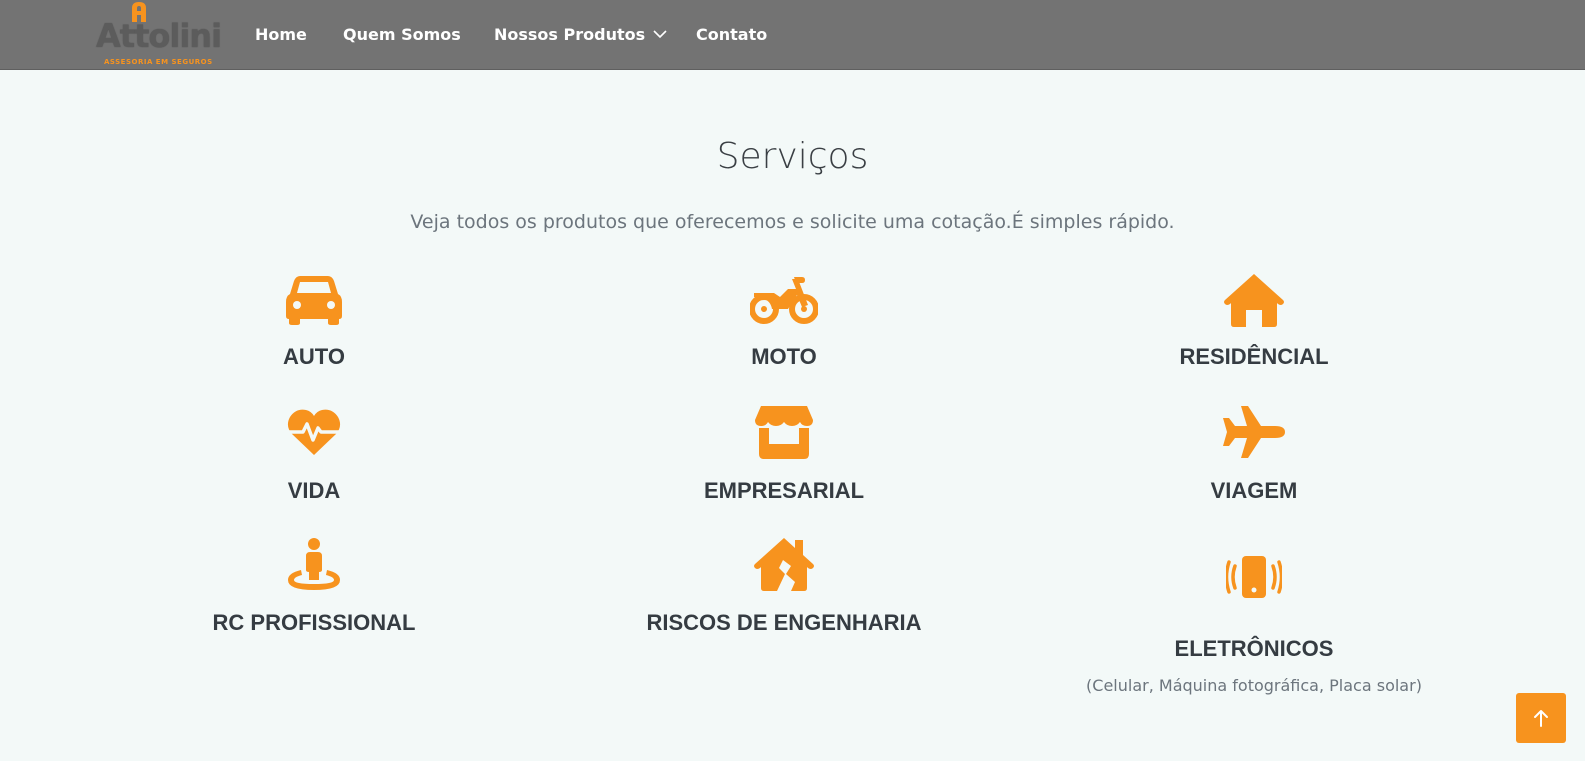 The image size is (1585, 761). I want to click on heart-pulse-icon, so click(314, 432).